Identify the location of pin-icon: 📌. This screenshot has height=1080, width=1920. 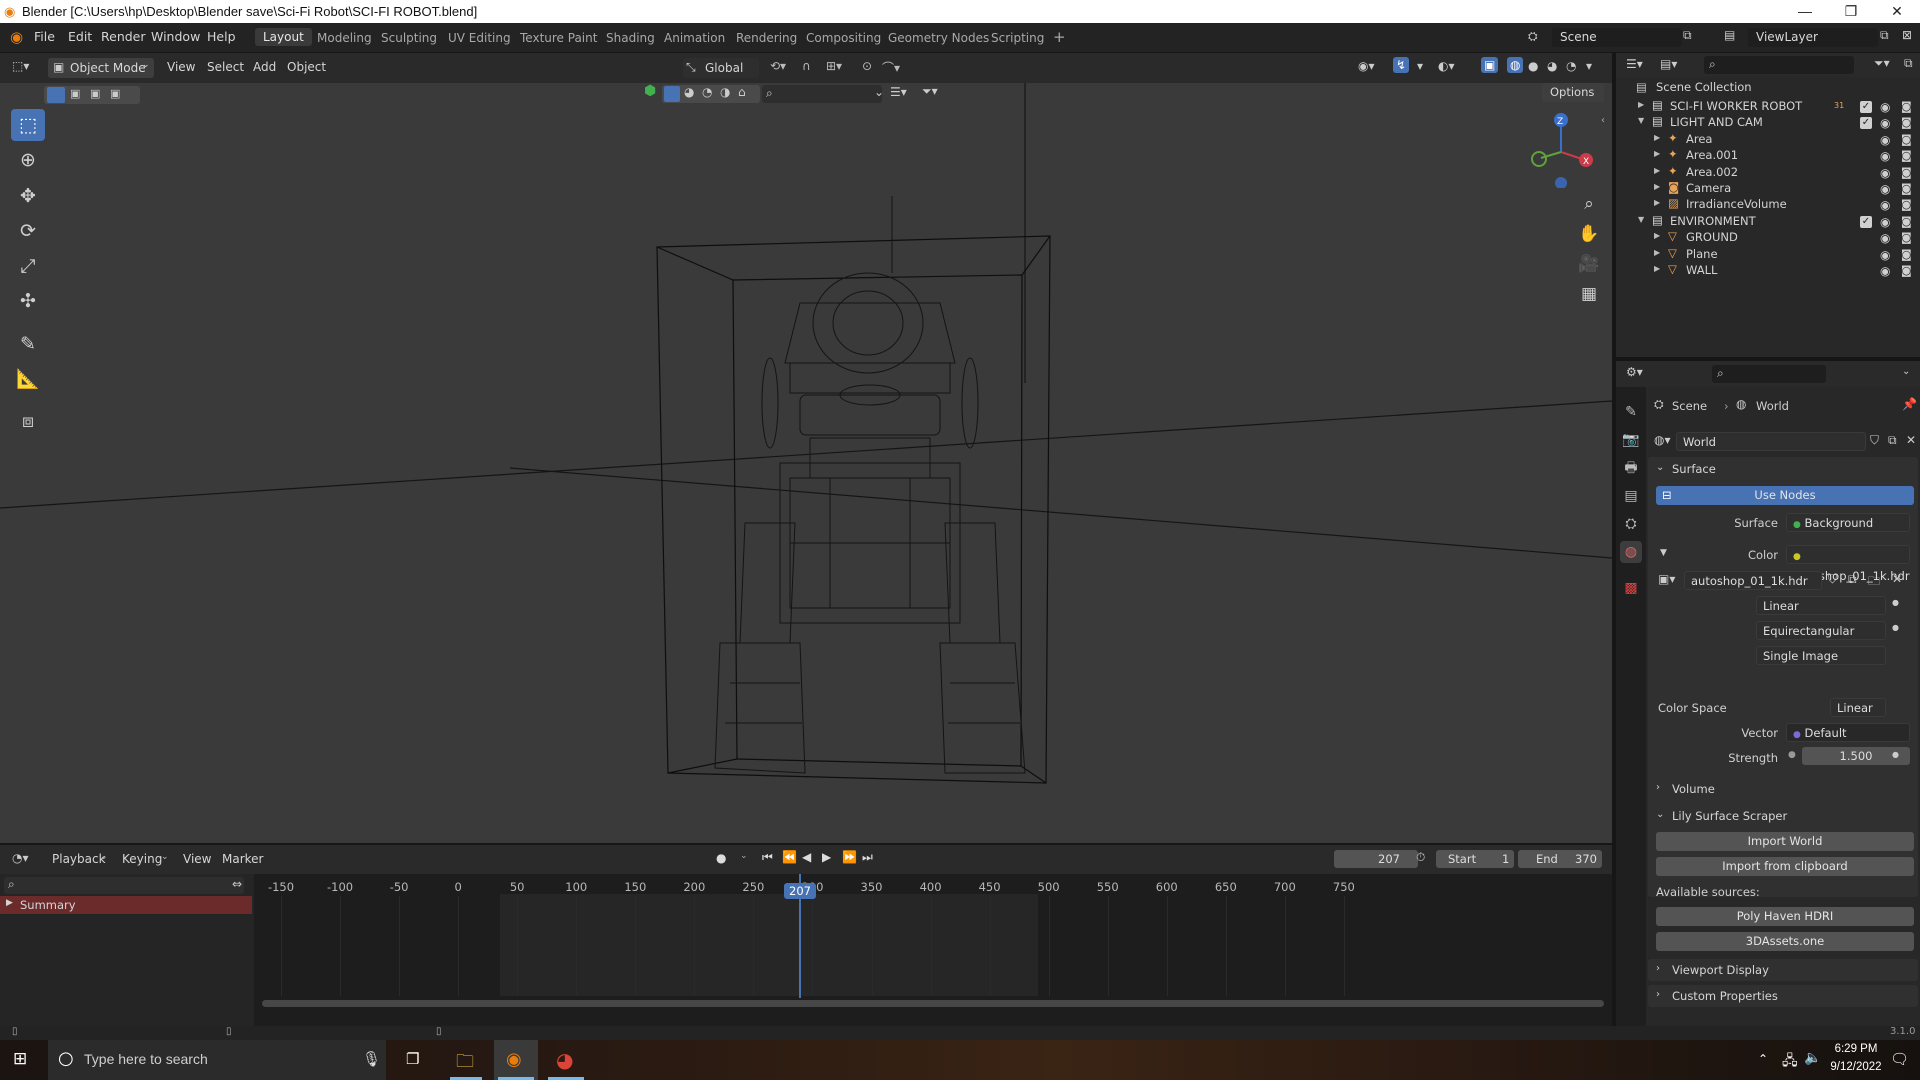
(1909, 404).